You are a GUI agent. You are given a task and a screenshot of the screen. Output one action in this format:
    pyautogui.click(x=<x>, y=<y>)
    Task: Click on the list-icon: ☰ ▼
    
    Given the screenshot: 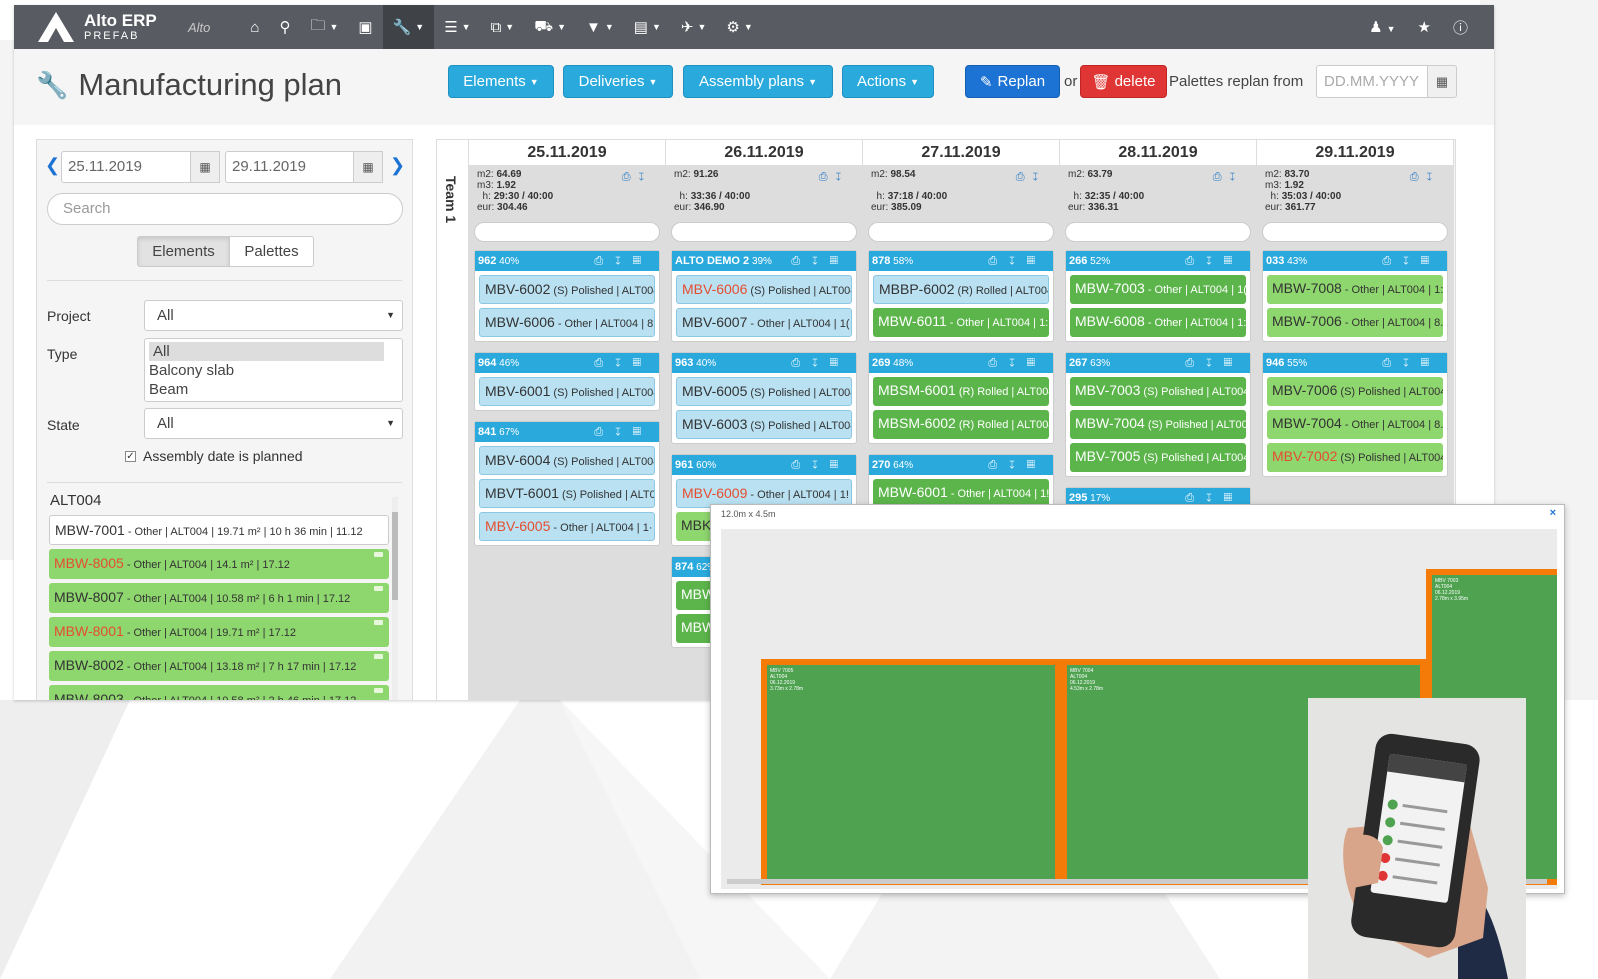 What is the action you would take?
    pyautogui.click(x=457, y=27)
    